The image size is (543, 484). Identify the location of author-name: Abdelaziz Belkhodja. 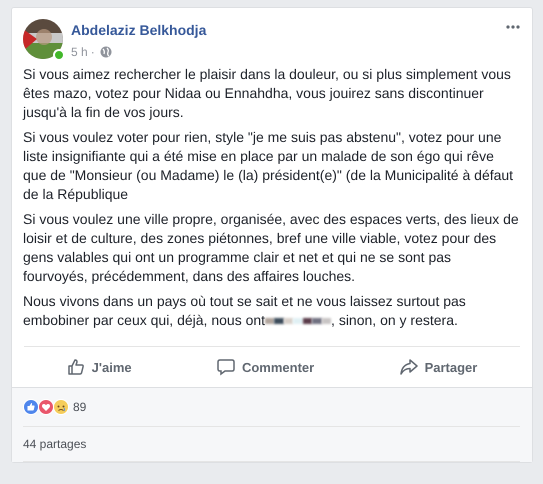
(138, 30).